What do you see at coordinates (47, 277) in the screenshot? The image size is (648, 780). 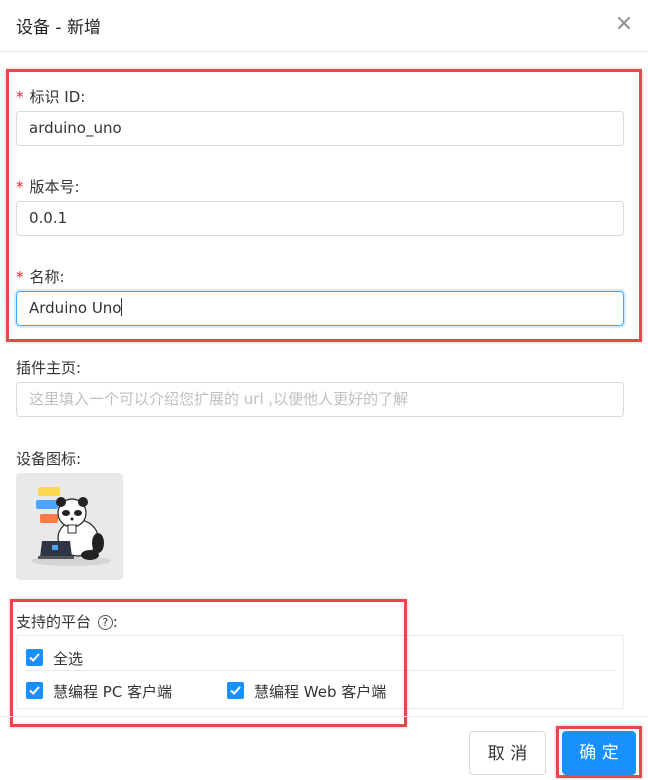 I see `name-label-text: 名称:` at bounding box center [47, 277].